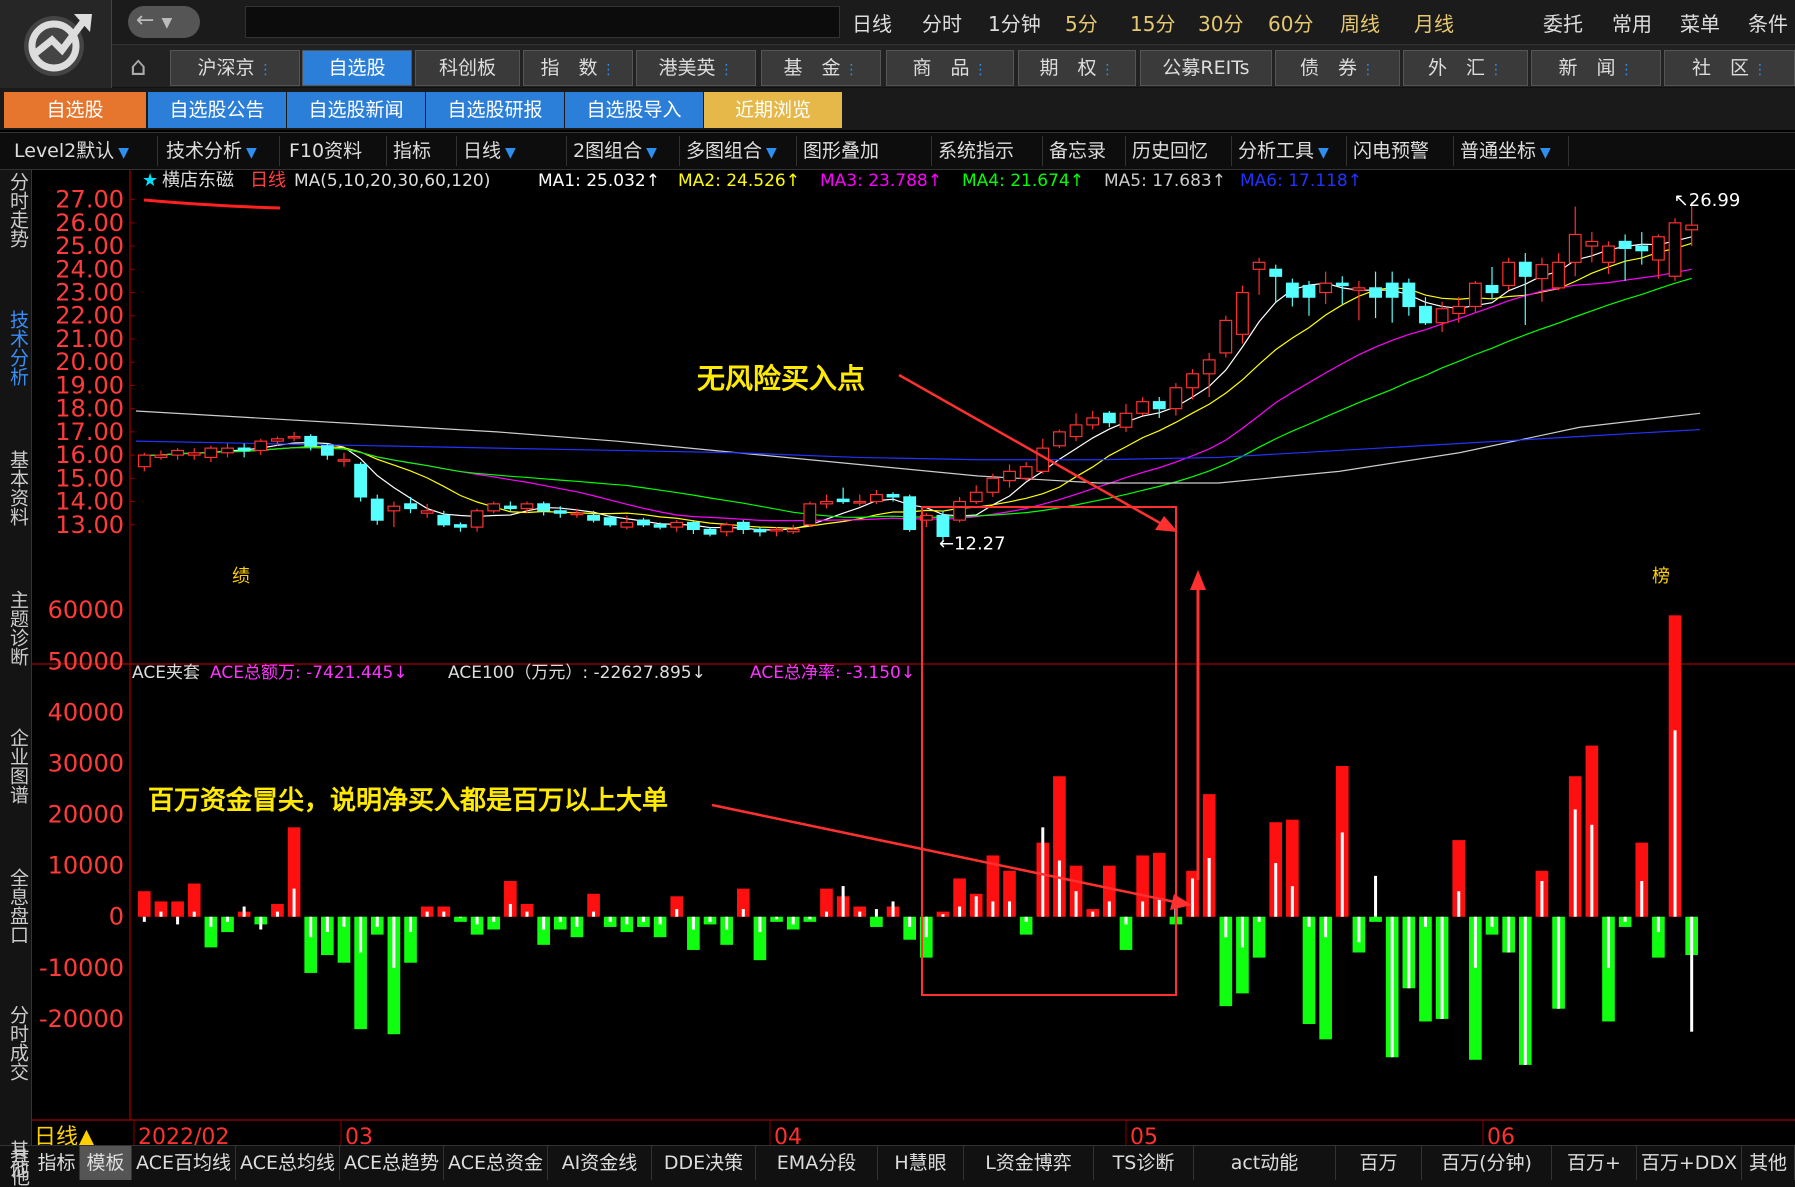 The width and height of the screenshot is (1795, 1187). What do you see at coordinates (408, 801) in the screenshot?
I see `annotation-million-fund: 百万资金冒尖，说明净买入都是百万以上大单` at bounding box center [408, 801].